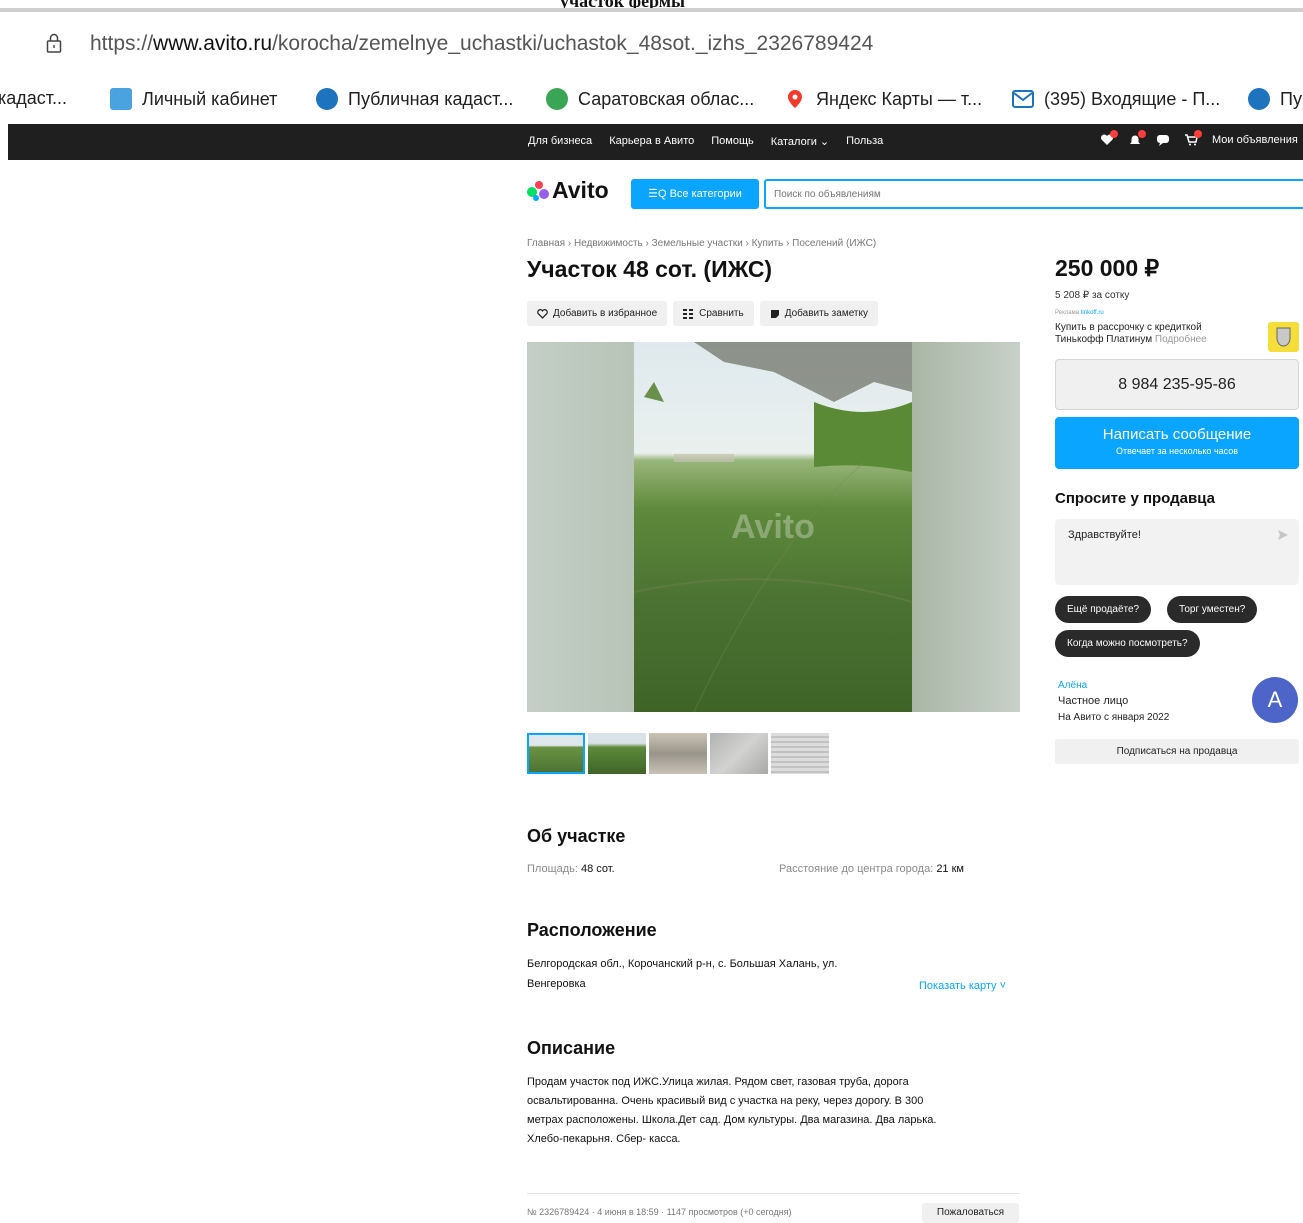 The width and height of the screenshot is (1303, 1223). What do you see at coordinates (556, 984) in the screenshot?
I see `address-line-2: Венгеровка` at bounding box center [556, 984].